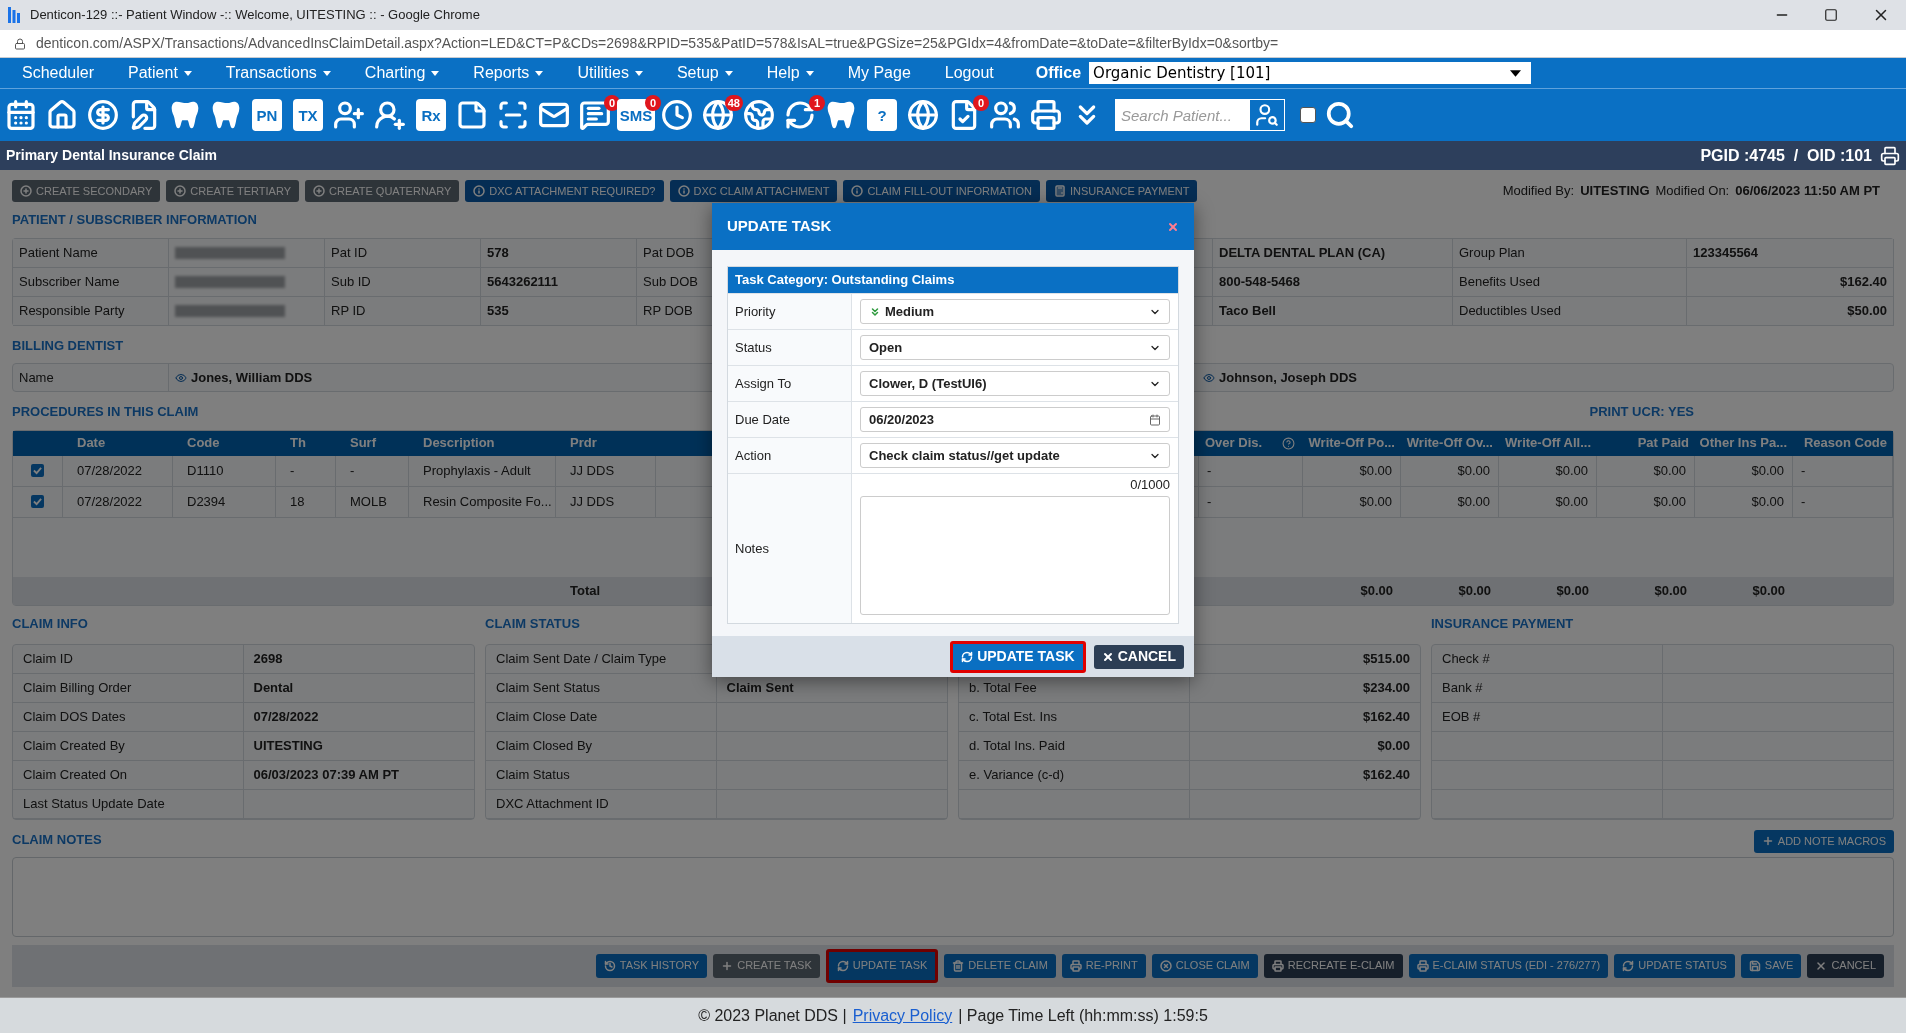 This screenshot has height=1033, width=1906. Describe the element at coordinates (875, 311) in the screenshot. I see `chevrons-down-icon` at that location.